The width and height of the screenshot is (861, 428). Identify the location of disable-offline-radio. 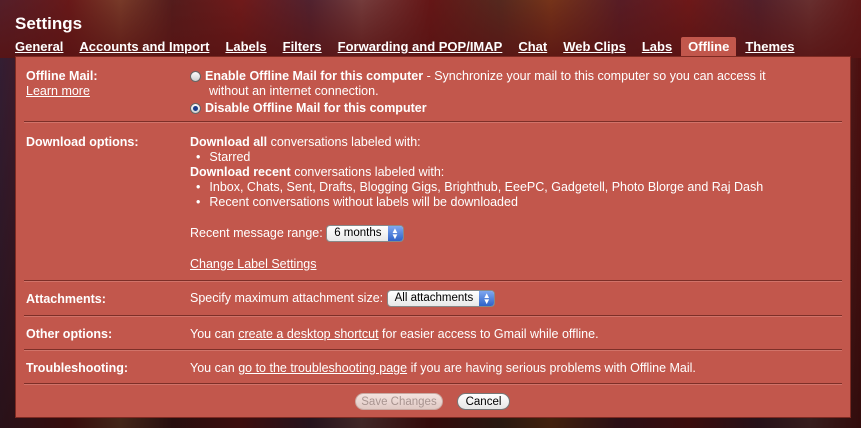
(195, 109).